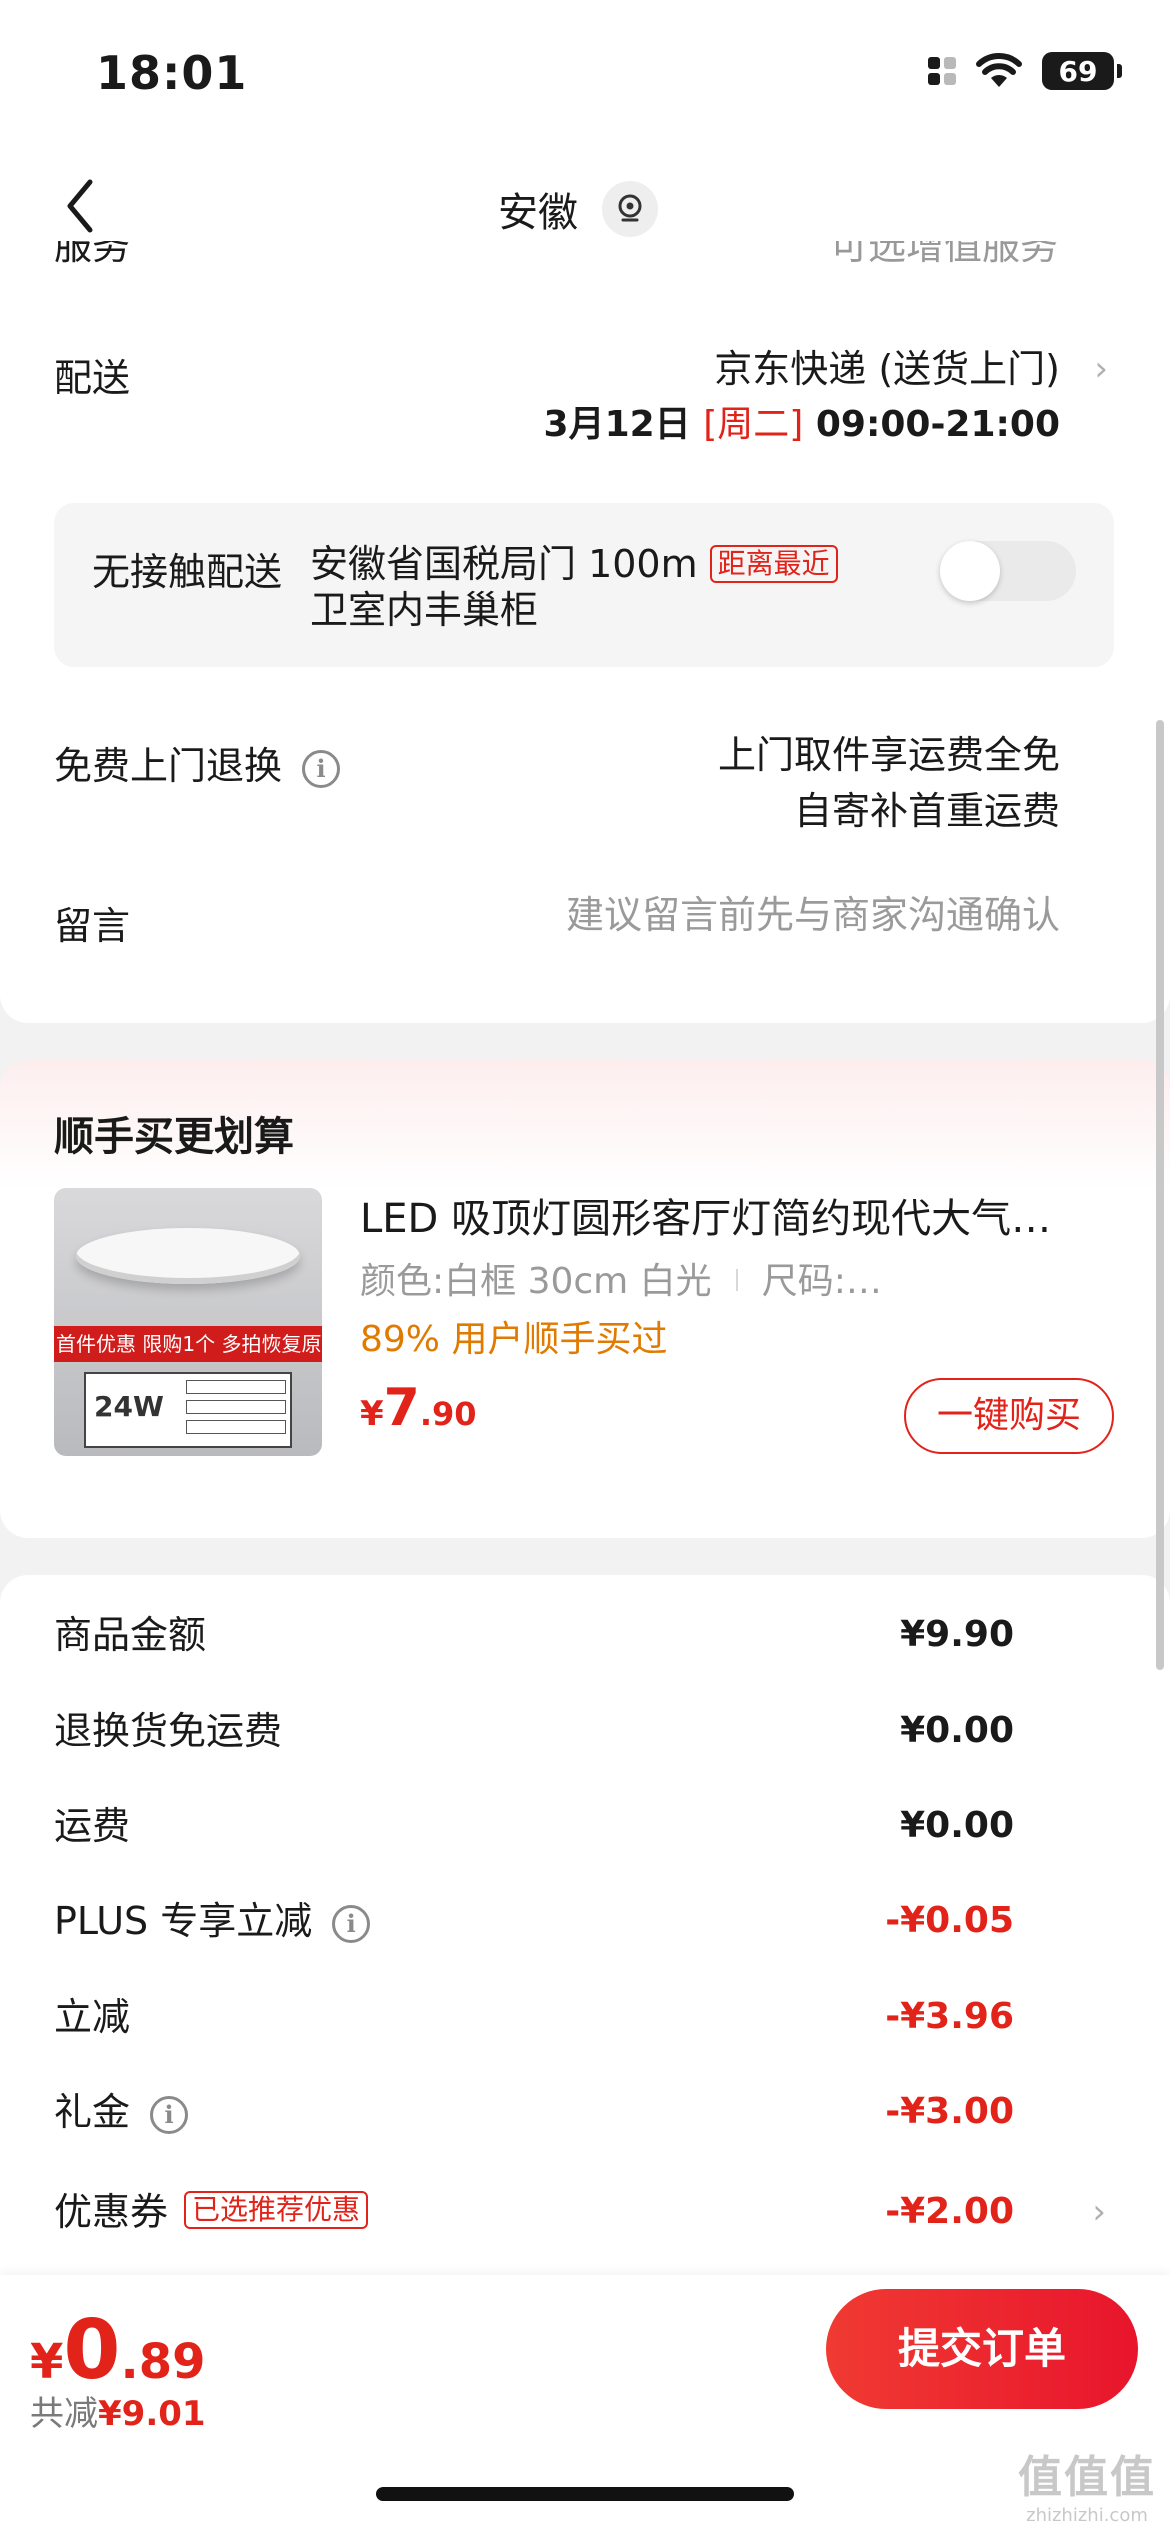 This screenshot has width=1170, height=2532. I want to click on toggle-knob, so click(970, 571).